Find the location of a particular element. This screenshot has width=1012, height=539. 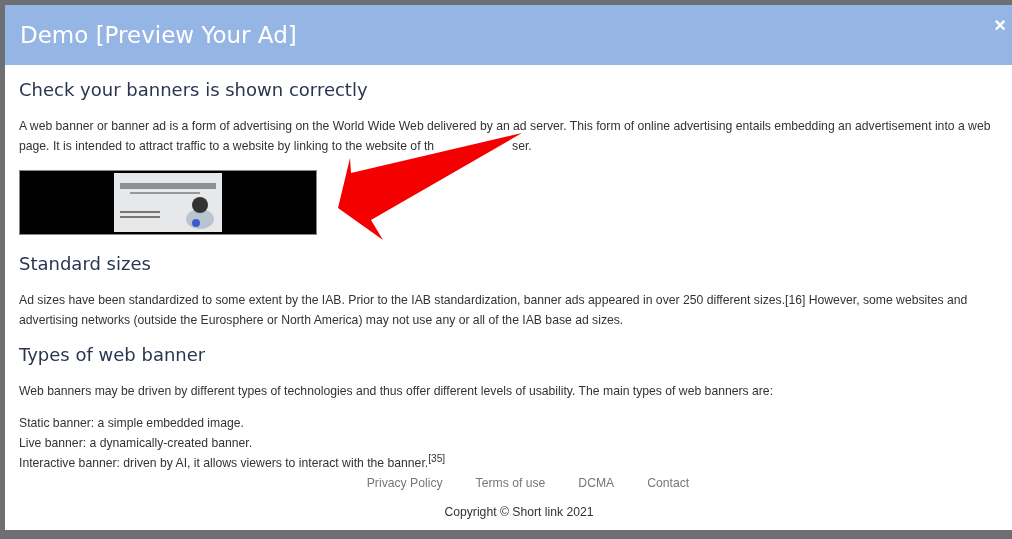

copyright-text: Copyright © Short link 2021 is located at coordinates (519, 512).